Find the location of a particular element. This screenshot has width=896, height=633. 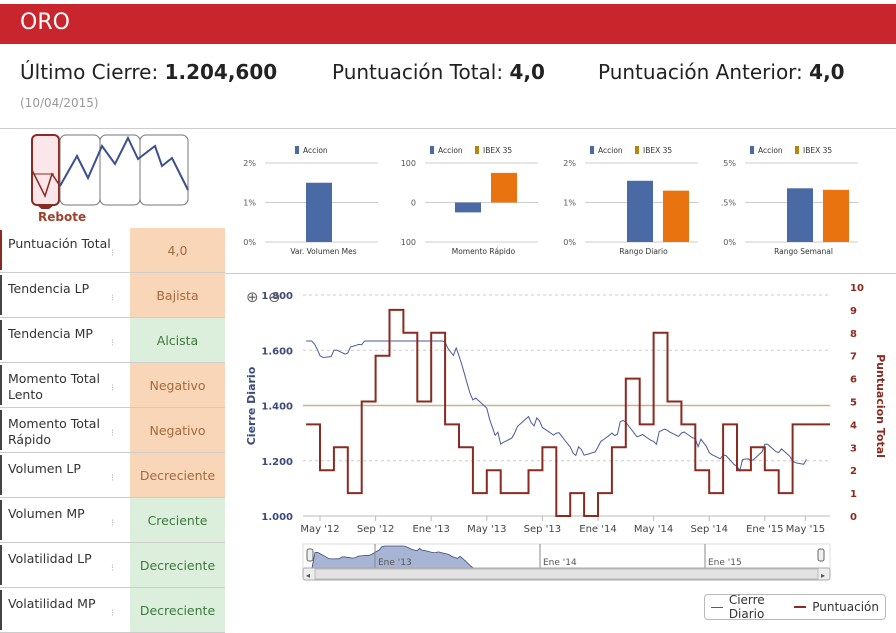

indicator-value: 4,0 is located at coordinates (177, 250).